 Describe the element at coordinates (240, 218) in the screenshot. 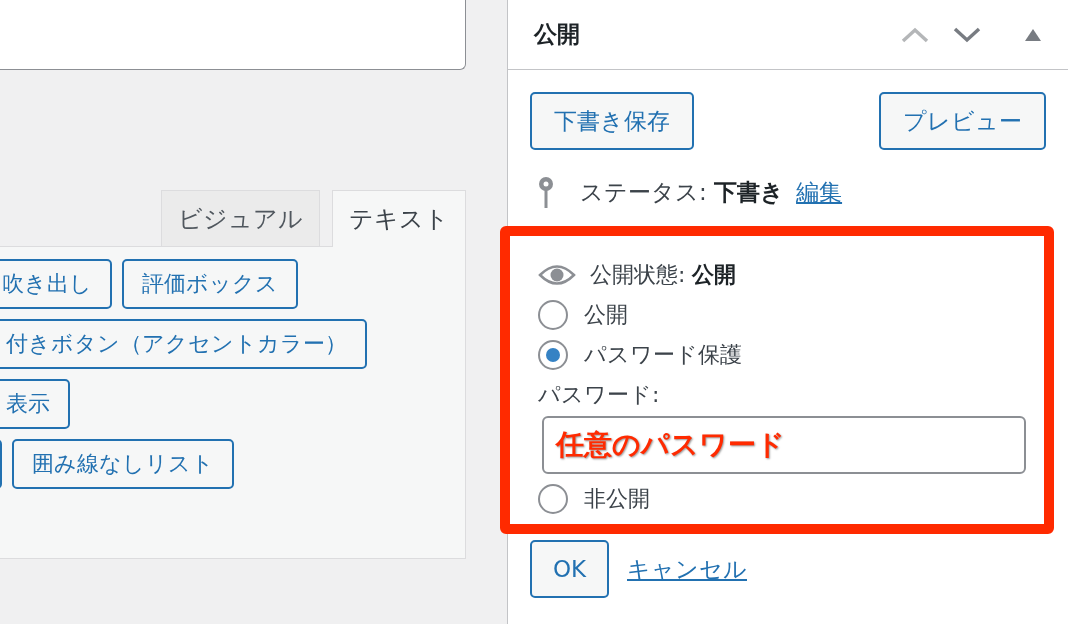

I see `editor-tab: ビジュアル` at that location.